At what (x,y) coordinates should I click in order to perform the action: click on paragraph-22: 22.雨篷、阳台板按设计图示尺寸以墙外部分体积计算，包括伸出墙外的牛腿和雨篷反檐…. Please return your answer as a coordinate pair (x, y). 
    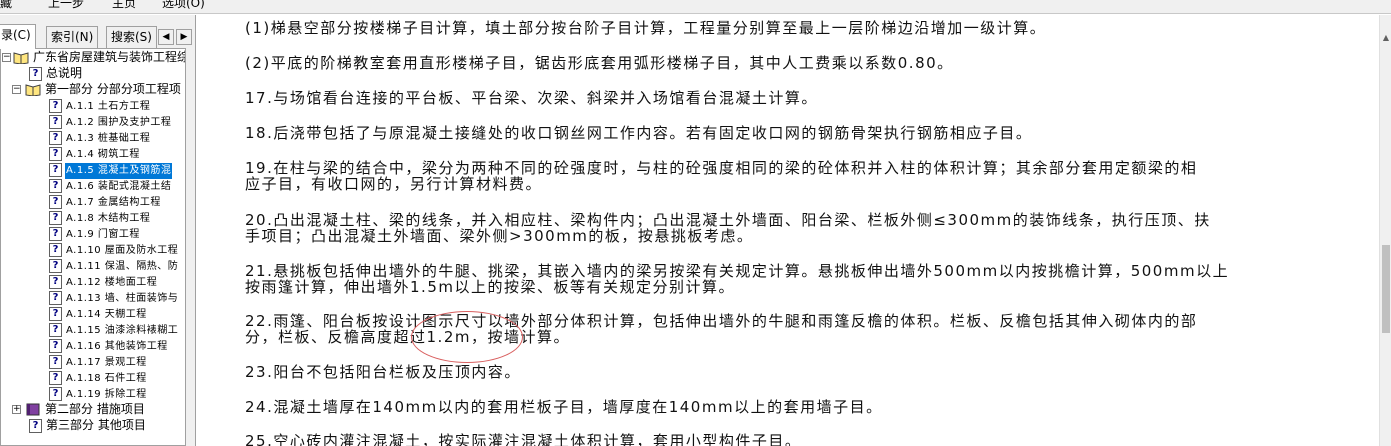
    Looking at the image, I should click on (721, 329).